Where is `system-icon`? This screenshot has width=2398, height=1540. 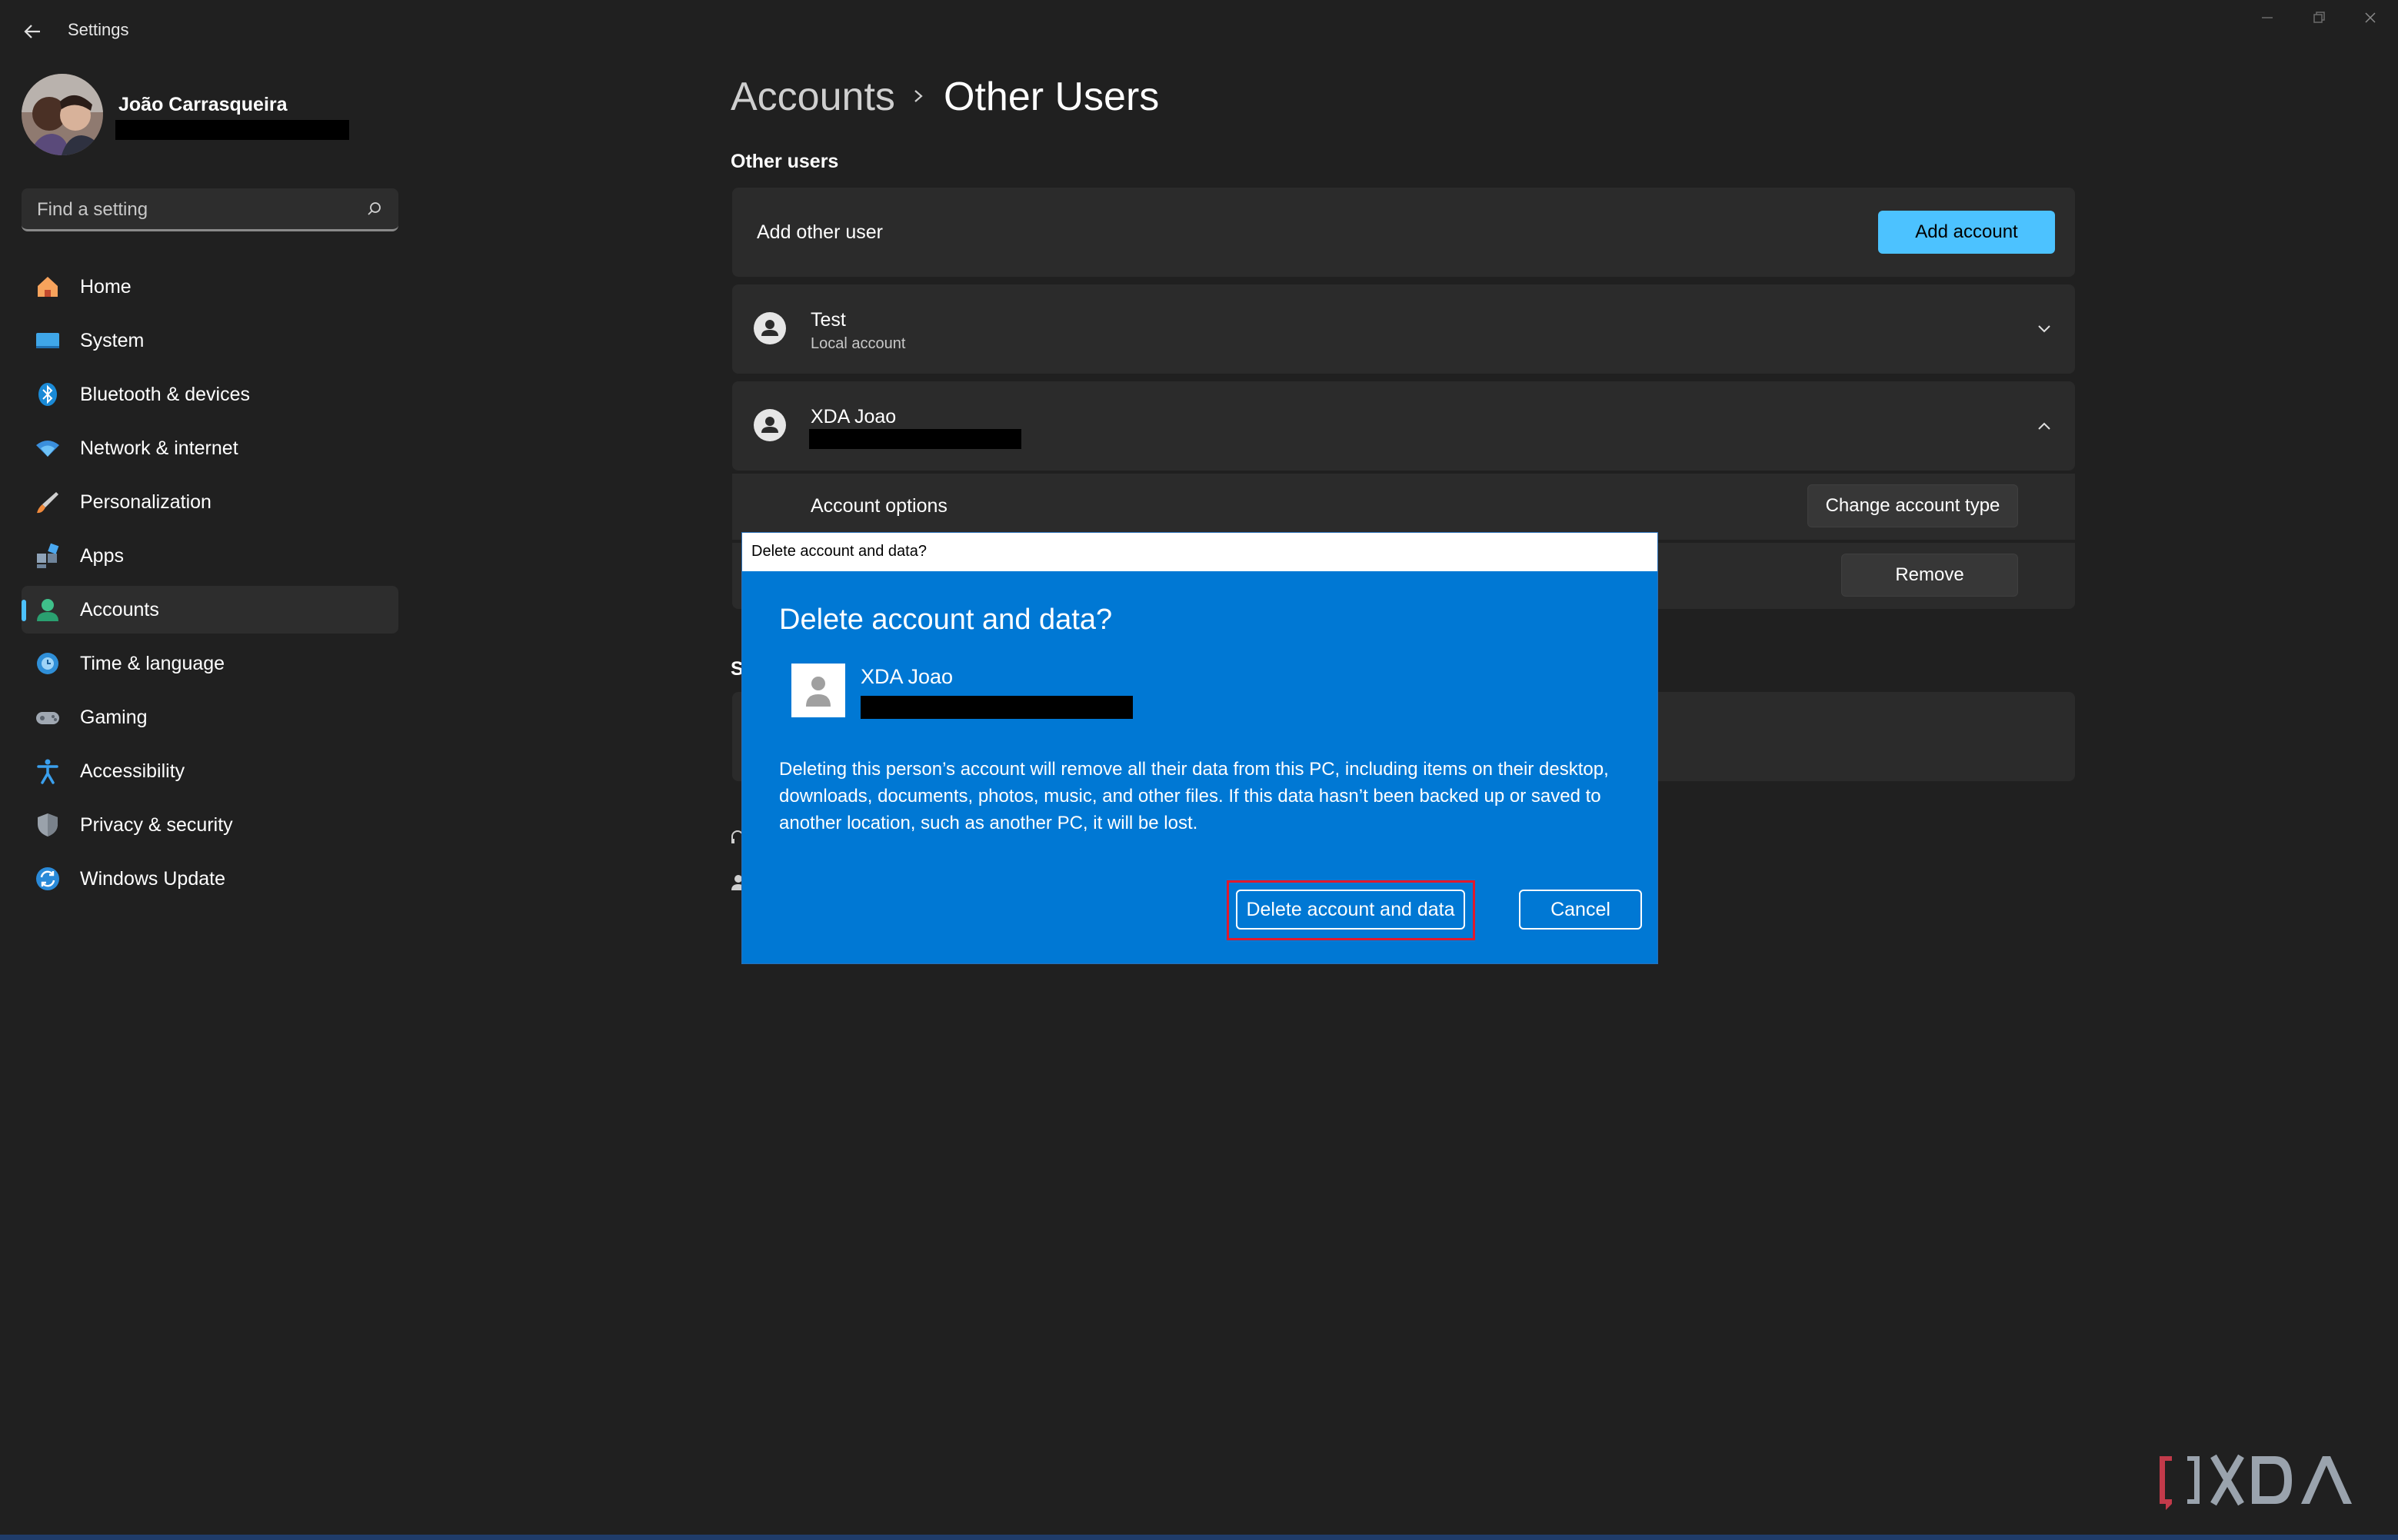
system-icon is located at coordinates (48, 340).